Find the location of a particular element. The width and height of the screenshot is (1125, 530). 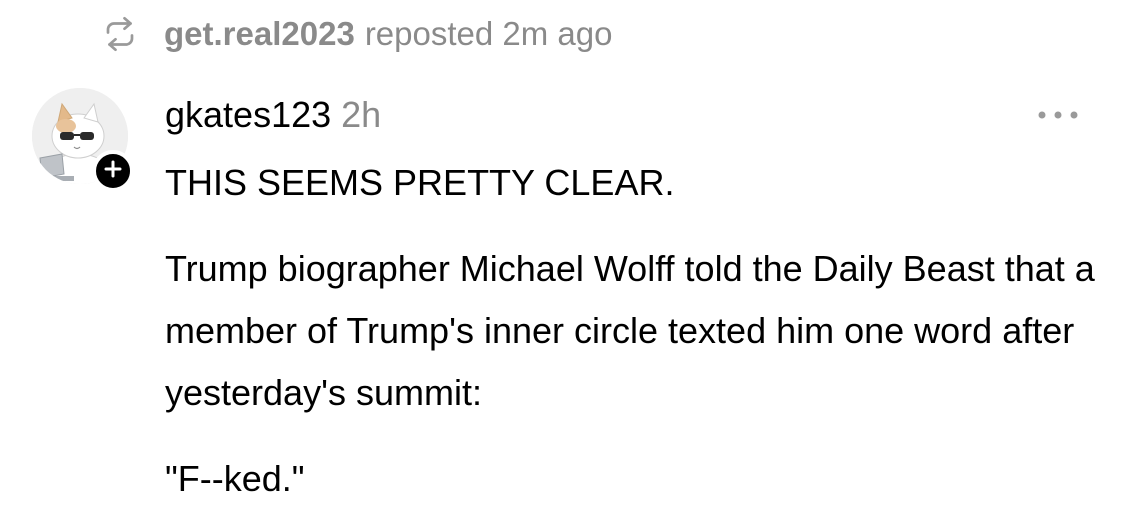

more-horizontal-icon is located at coordinates (1058, 117).